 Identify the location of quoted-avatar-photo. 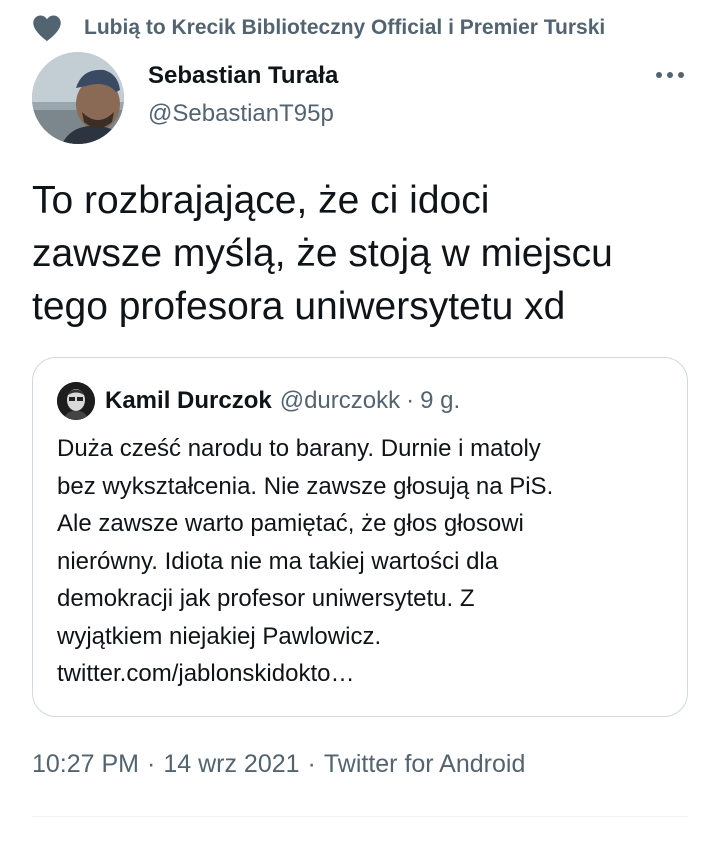
(76, 401).